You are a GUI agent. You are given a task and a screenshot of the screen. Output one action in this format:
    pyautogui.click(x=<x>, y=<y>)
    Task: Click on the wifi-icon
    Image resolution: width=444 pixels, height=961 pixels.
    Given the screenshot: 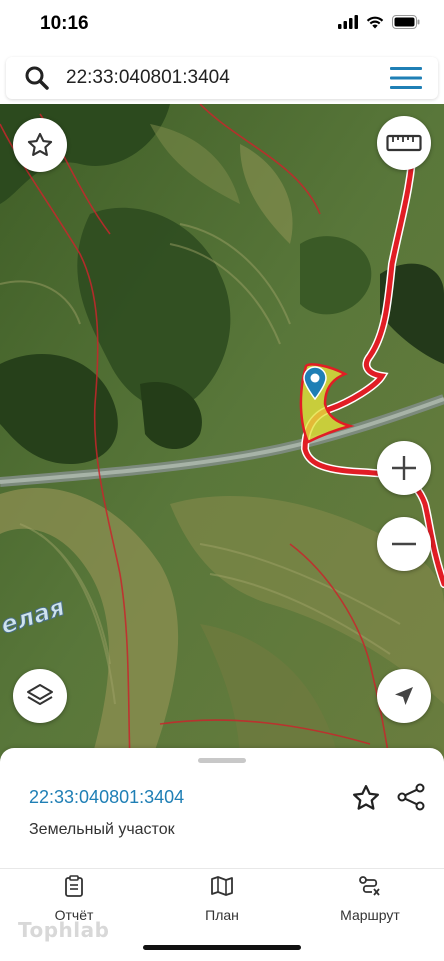 What is the action you would take?
    pyautogui.click(x=375, y=22)
    